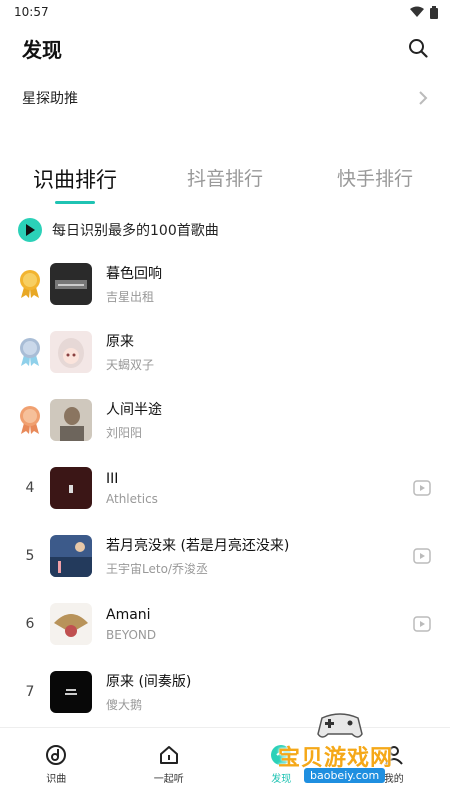  Describe the element at coordinates (131, 634) in the screenshot. I see `song-artist: BEYOND` at that location.